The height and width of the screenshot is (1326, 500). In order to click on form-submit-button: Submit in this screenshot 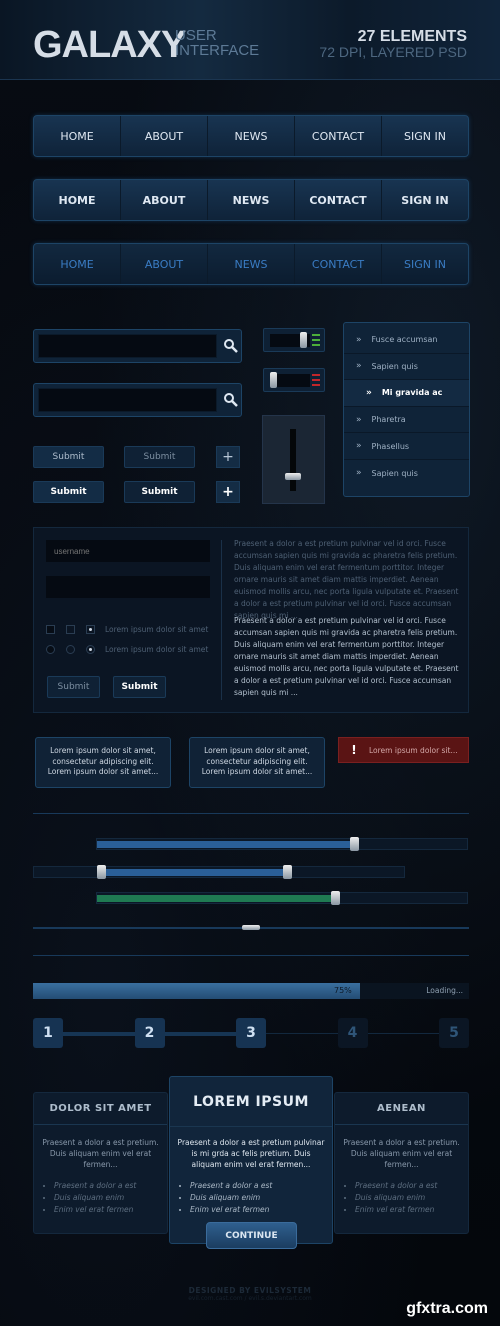, I will do `click(73, 687)`.